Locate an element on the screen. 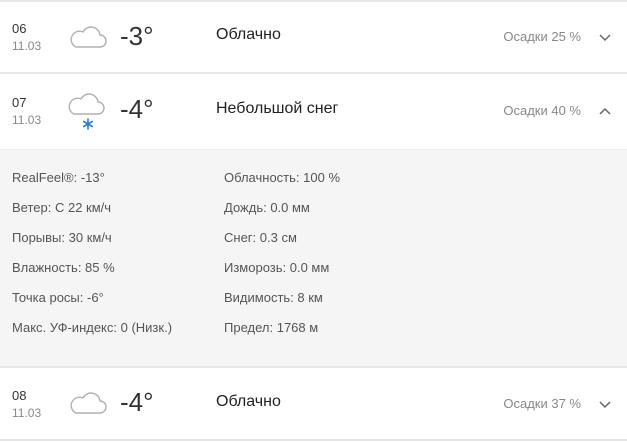 The image size is (627, 443). chevron-up-icon is located at coordinates (605, 111).